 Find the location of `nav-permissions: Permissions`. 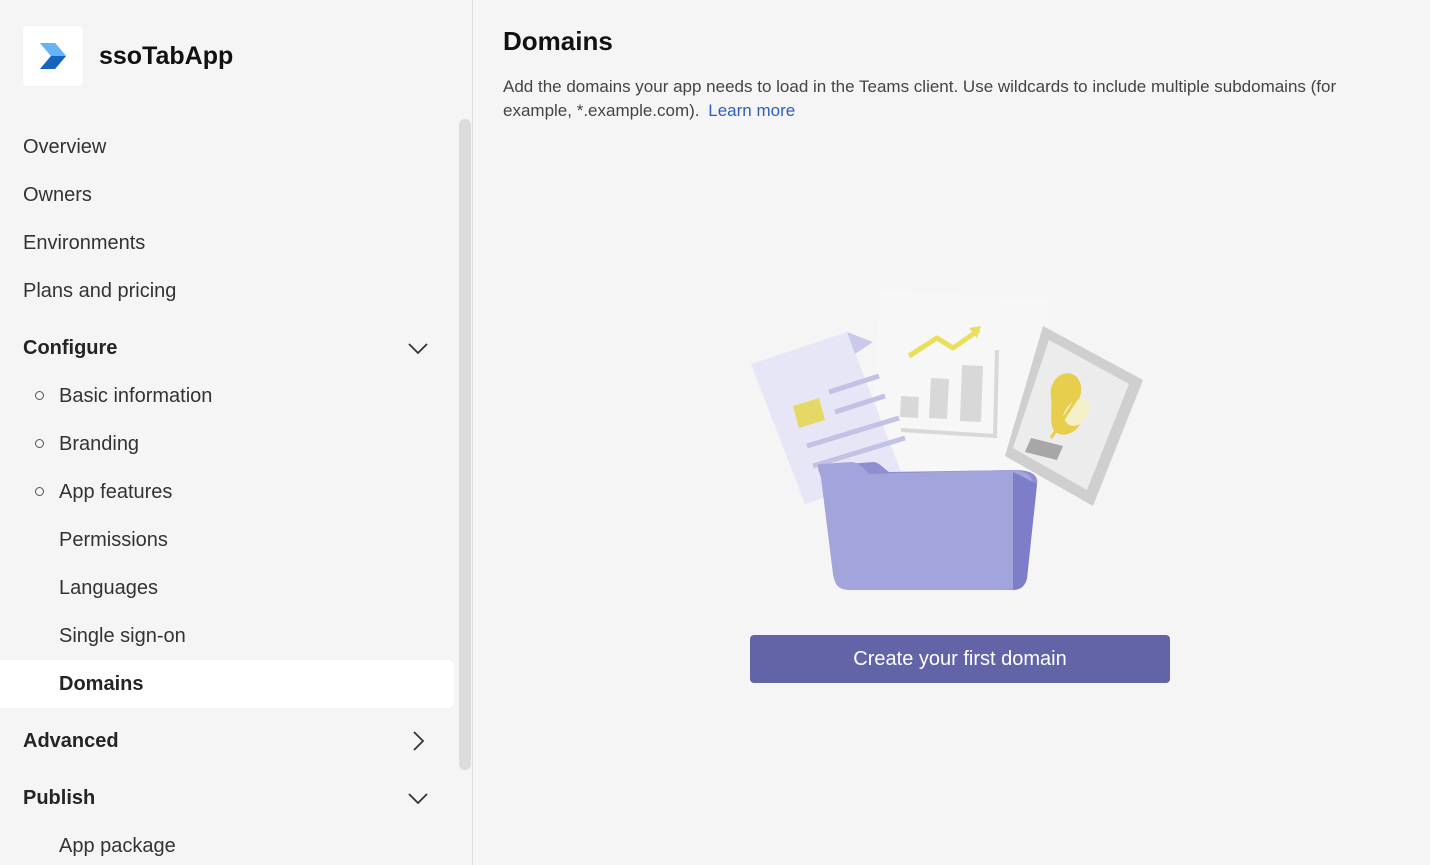

nav-permissions: Permissions is located at coordinates (227, 540).